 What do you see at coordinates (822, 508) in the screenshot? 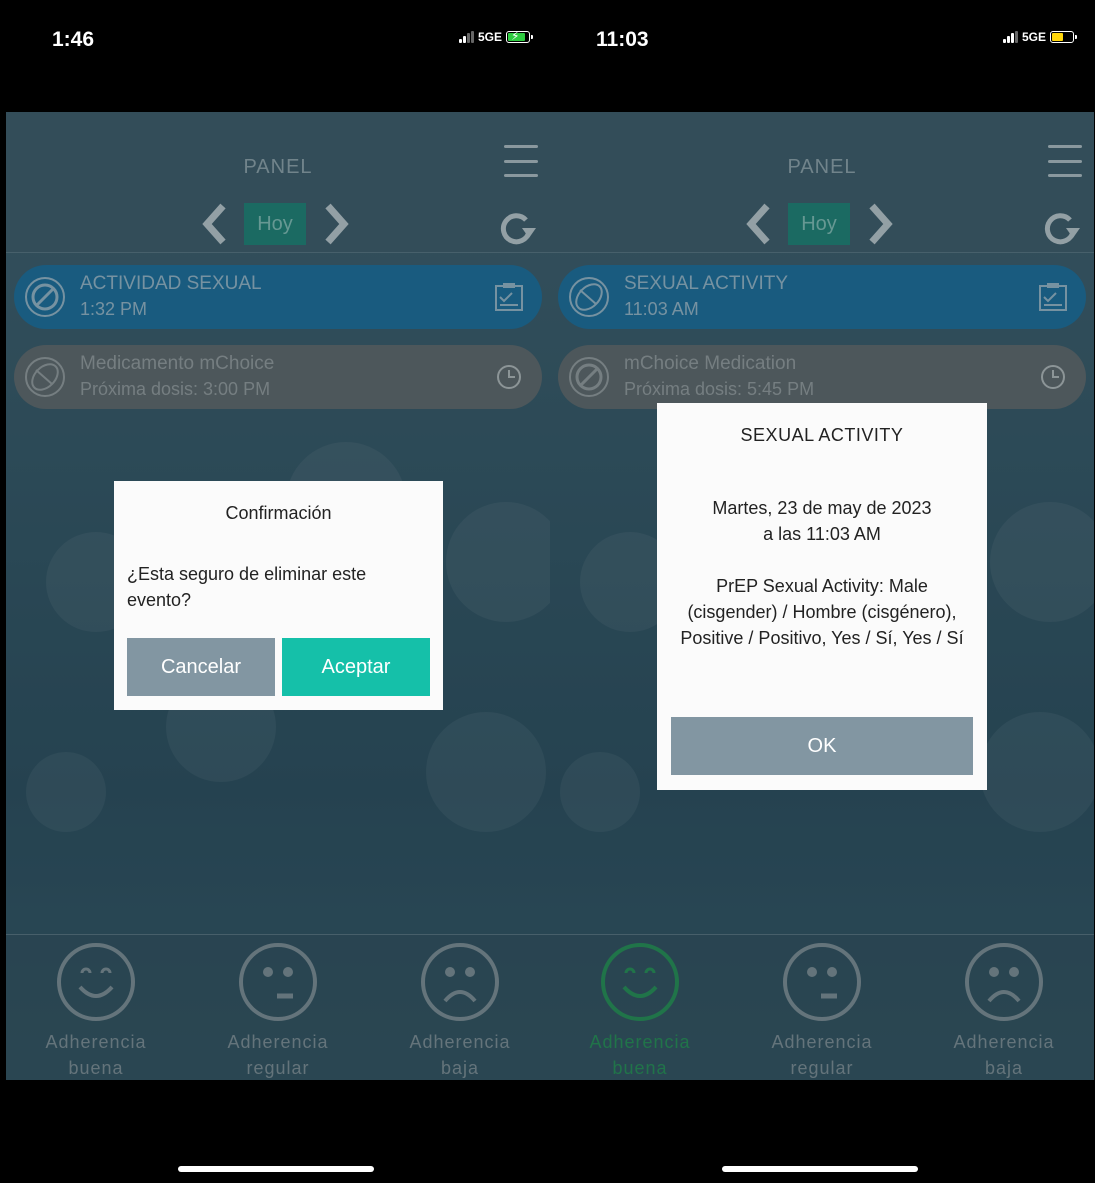
I see `dialog-date-line: Martes, 23 de may de 2023` at bounding box center [822, 508].